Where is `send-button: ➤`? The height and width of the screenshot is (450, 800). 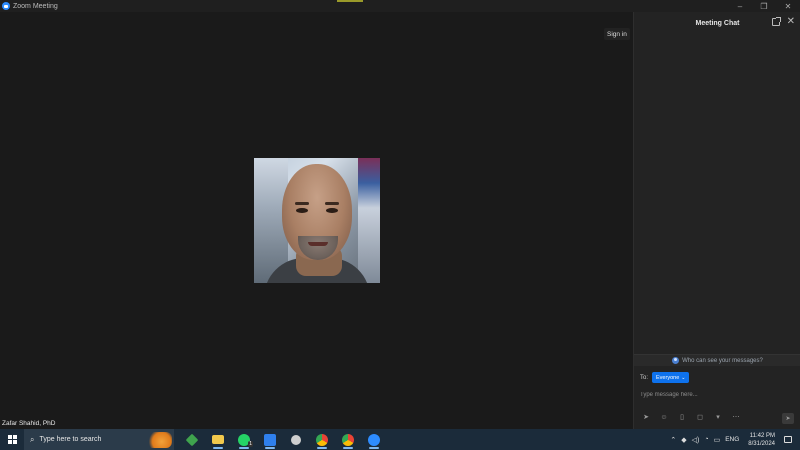
send-button: ➤ is located at coordinates (788, 418).